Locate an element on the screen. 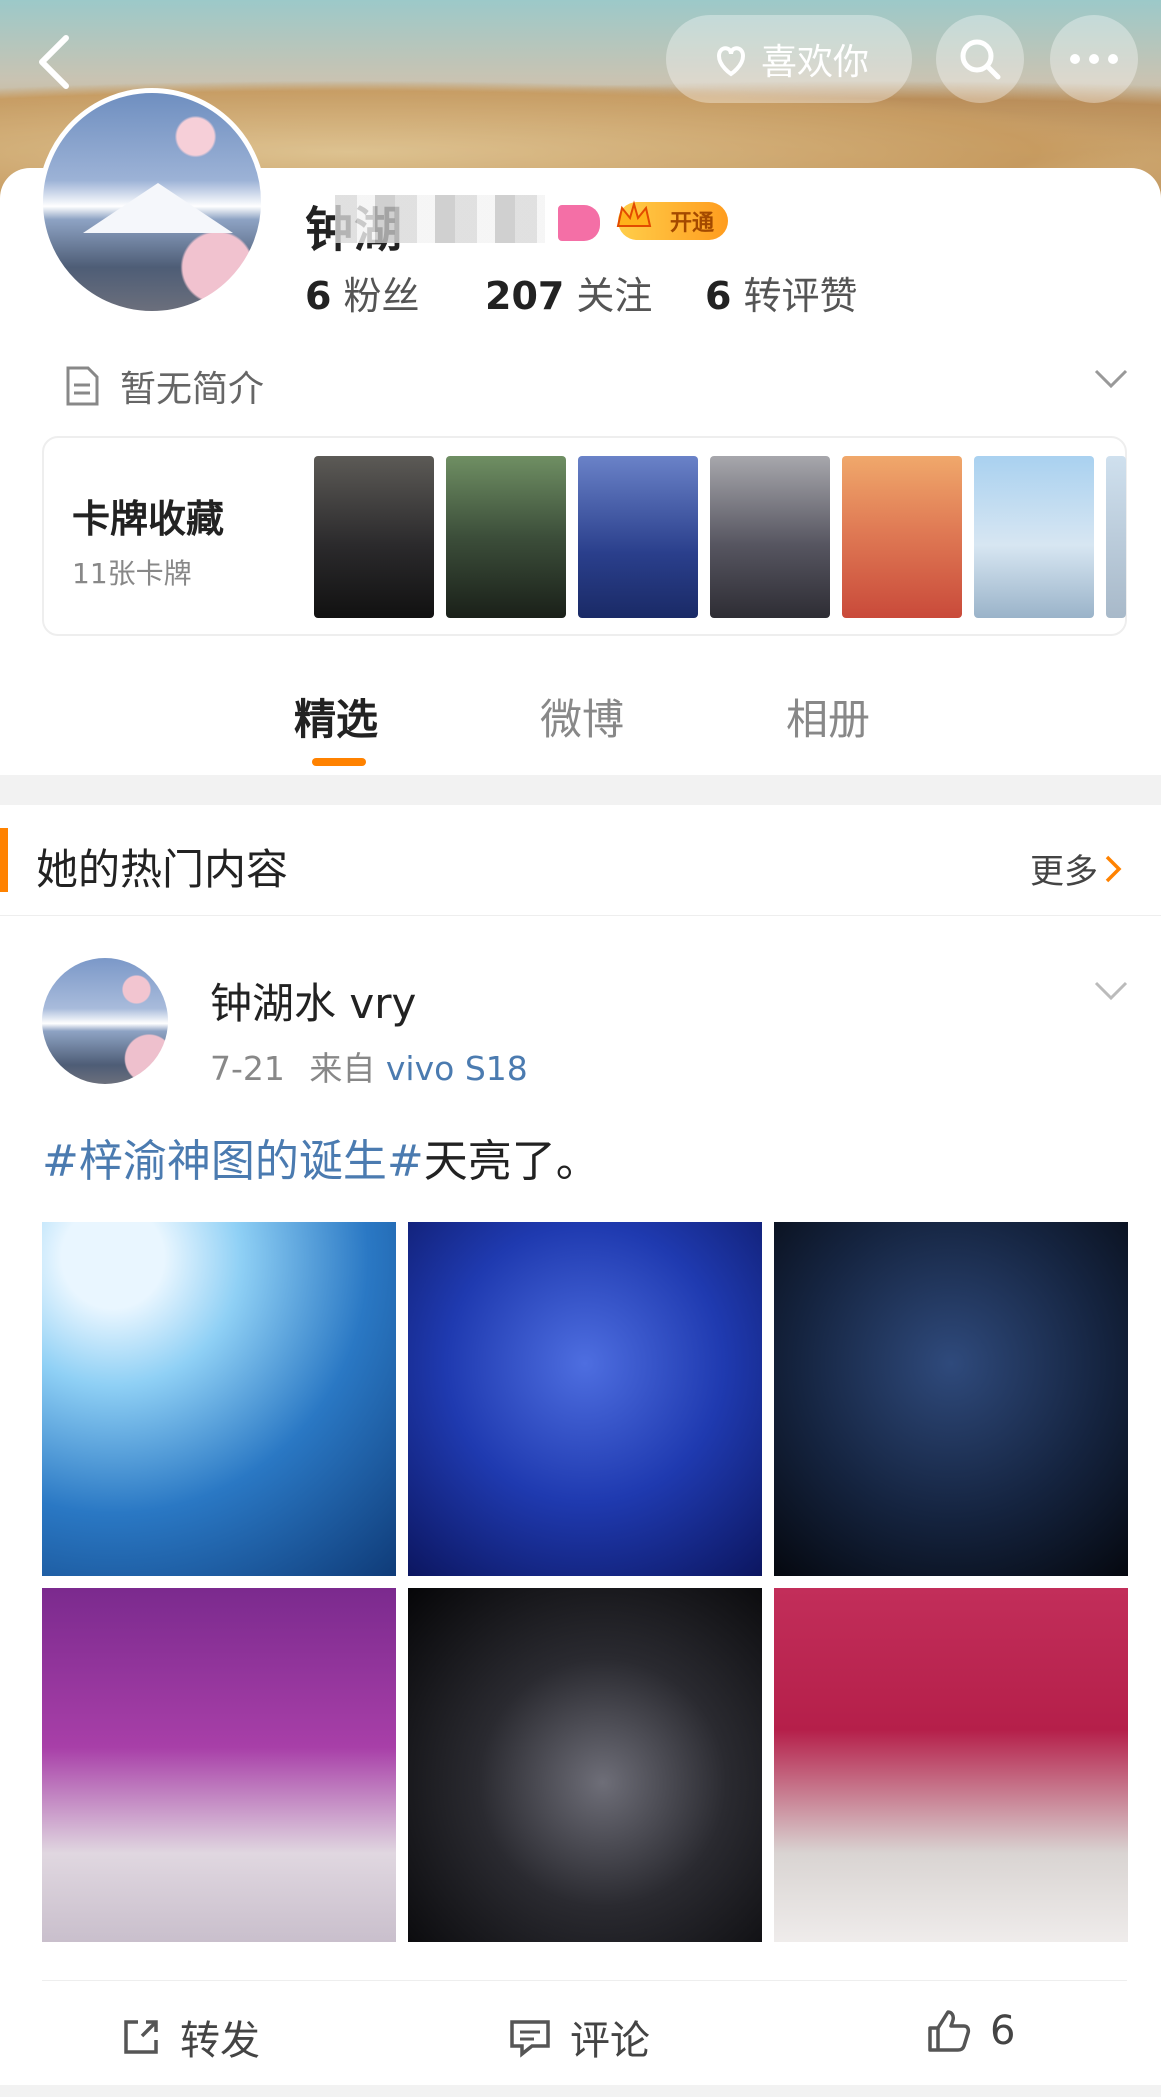 This screenshot has height=2097, width=1161. more-label: 更多 is located at coordinates (1064, 872).